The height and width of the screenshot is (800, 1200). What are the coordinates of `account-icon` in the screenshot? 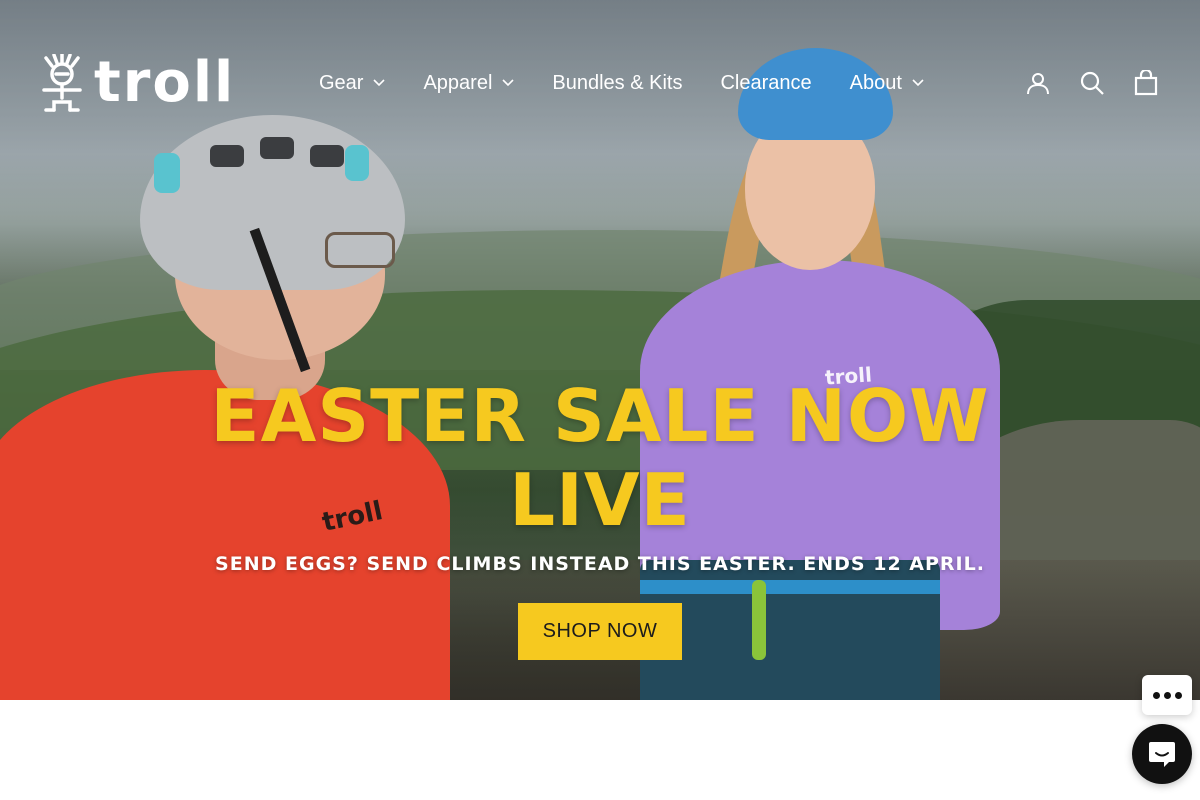 It's located at (1038, 84).